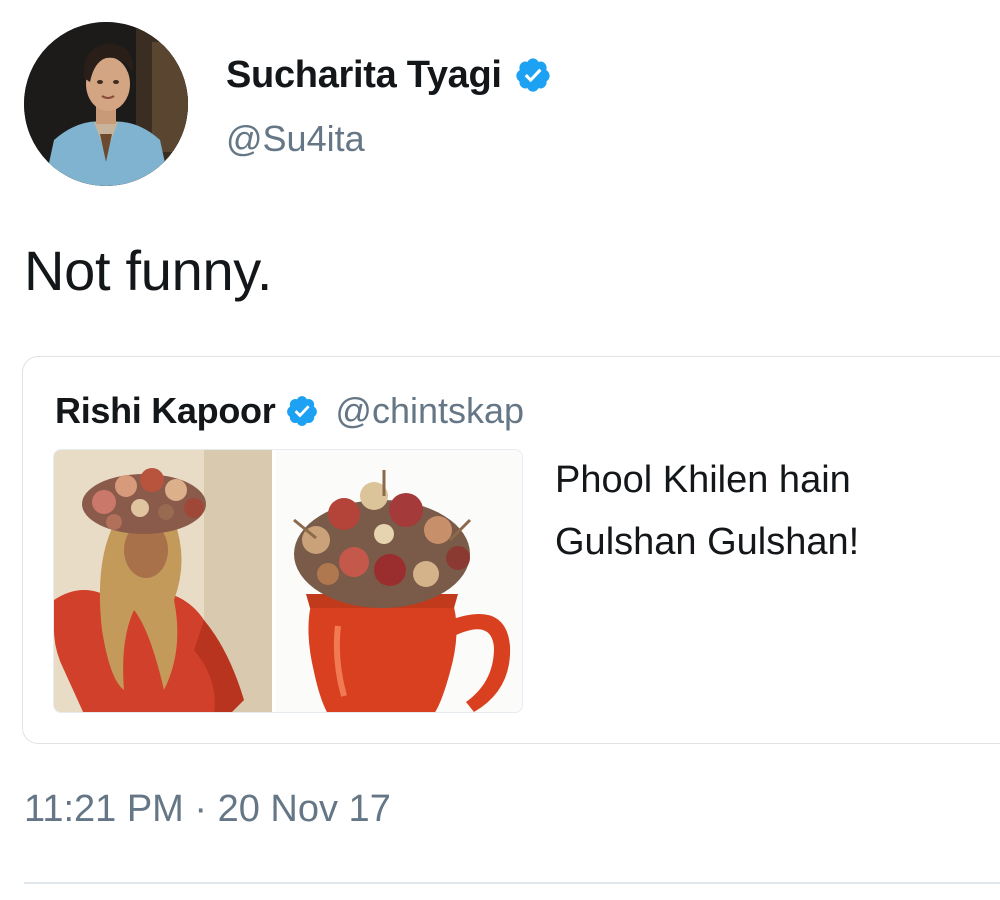 This screenshot has height=900, width=1000. I want to click on author-handle: @Su4ita, so click(295, 139).